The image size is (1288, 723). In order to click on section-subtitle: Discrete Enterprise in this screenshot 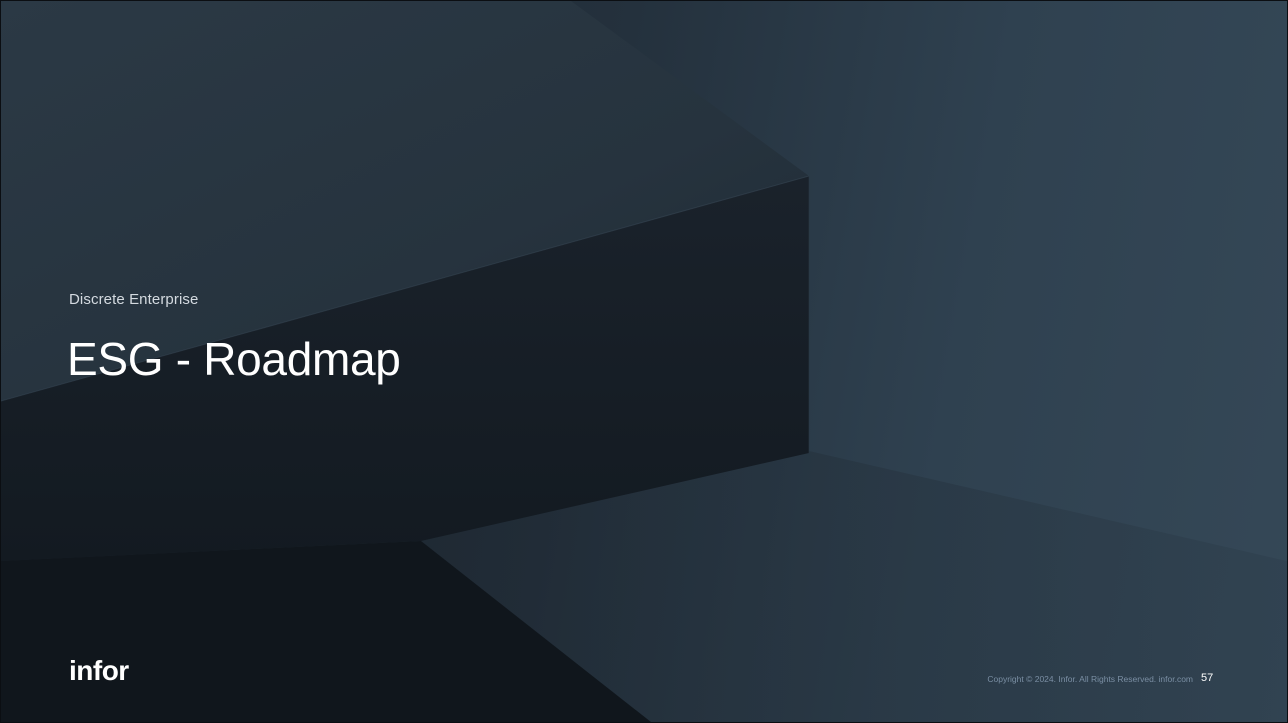, I will do `click(134, 299)`.